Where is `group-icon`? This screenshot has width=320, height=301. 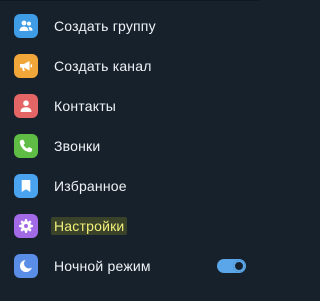 group-icon is located at coordinates (26, 26).